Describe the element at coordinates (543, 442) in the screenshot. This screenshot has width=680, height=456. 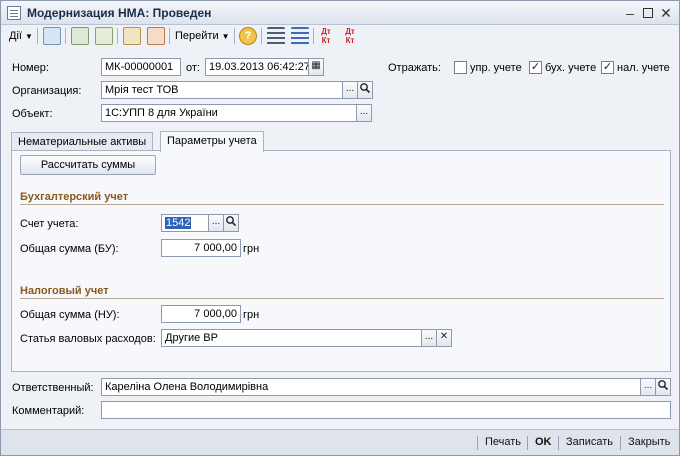
I see `ok-button: OK` at that location.